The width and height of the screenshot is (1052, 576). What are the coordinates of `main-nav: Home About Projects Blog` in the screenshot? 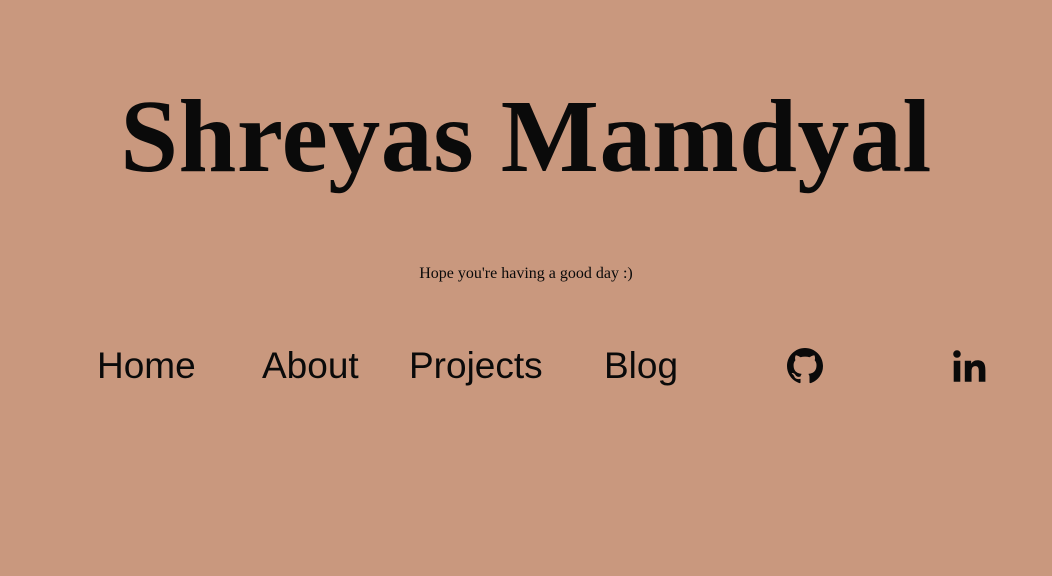 It's located at (526, 366).